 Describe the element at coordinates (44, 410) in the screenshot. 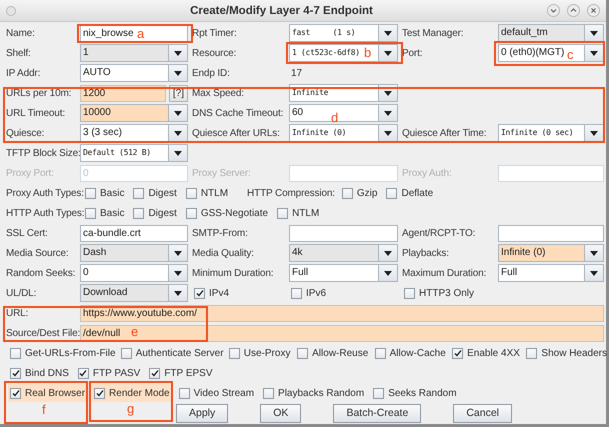

I see `annotation-label: f` at that location.